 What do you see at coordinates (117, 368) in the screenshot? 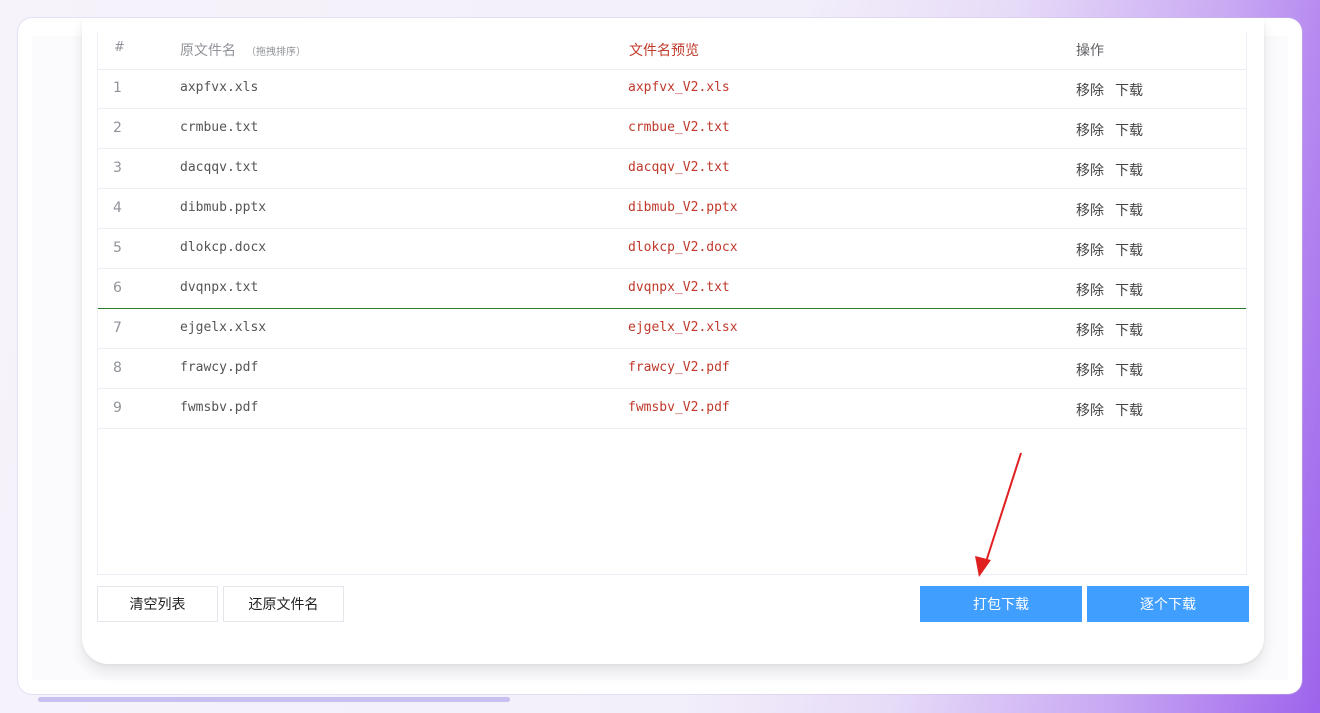
I see `row-index: 8` at bounding box center [117, 368].